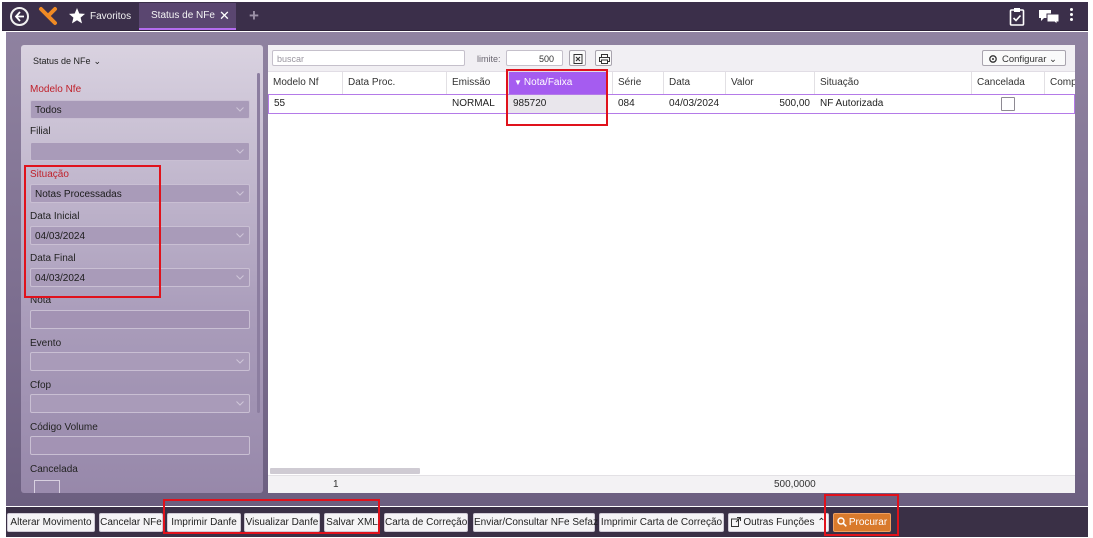 This screenshot has width=1093, height=538. What do you see at coordinates (258, 243) in the screenshot?
I see `sidebar-scrollbar` at bounding box center [258, 243].